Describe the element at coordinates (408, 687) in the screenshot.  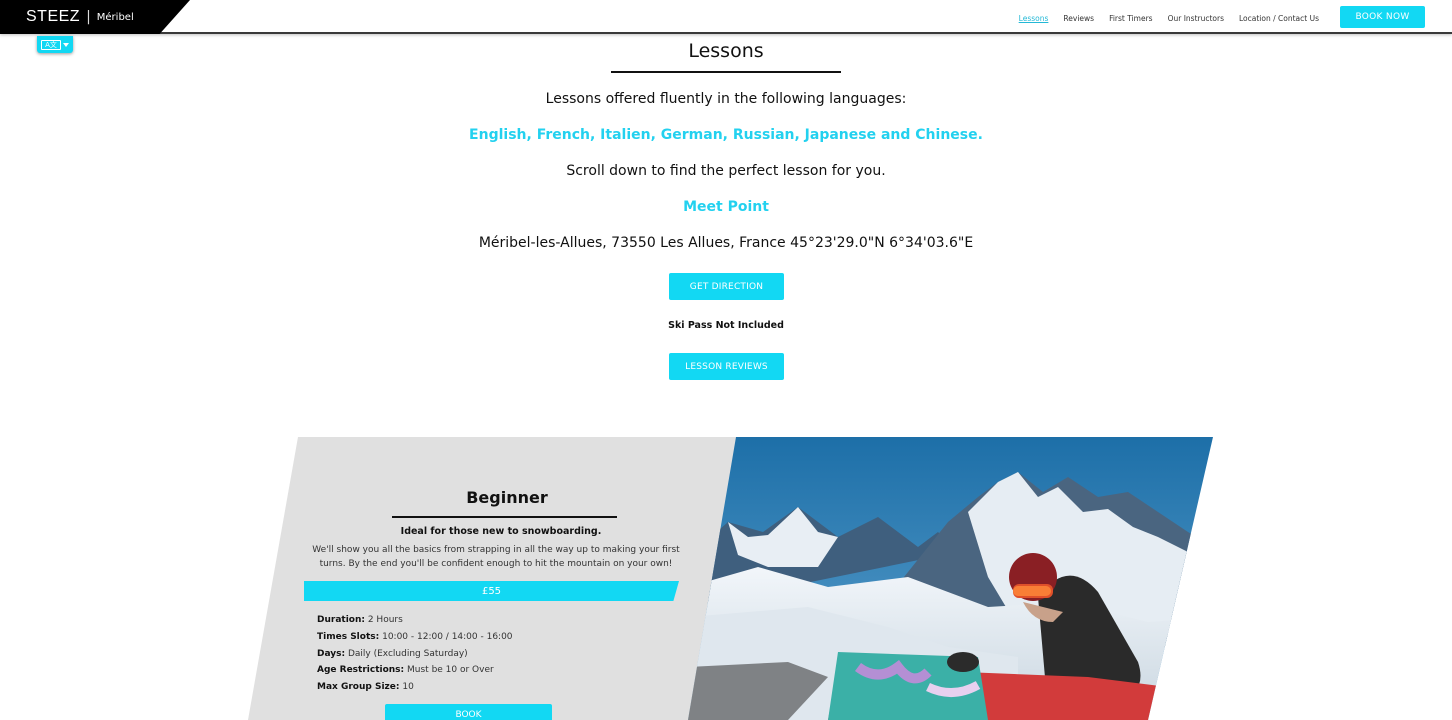
I see `detail-value: 10` at that location.